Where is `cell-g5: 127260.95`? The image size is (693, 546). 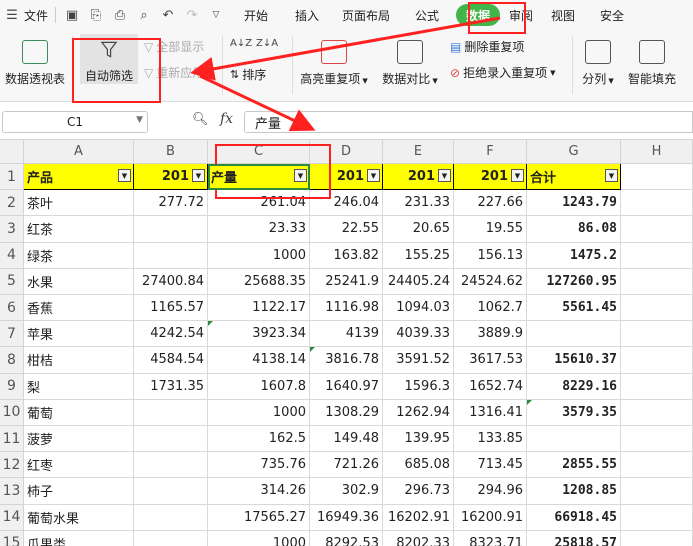
cell-g5: 127260.95 is located at coordinates (574, 281).